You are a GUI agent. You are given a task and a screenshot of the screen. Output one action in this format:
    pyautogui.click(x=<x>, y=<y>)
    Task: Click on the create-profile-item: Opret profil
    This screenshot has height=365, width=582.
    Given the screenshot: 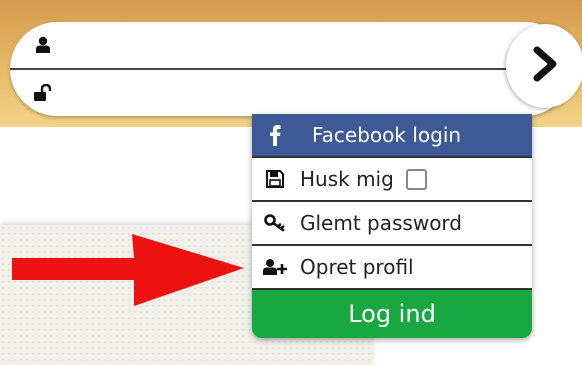 What is the action you would take?
    pyautogui.click(x=392, y=268)
    